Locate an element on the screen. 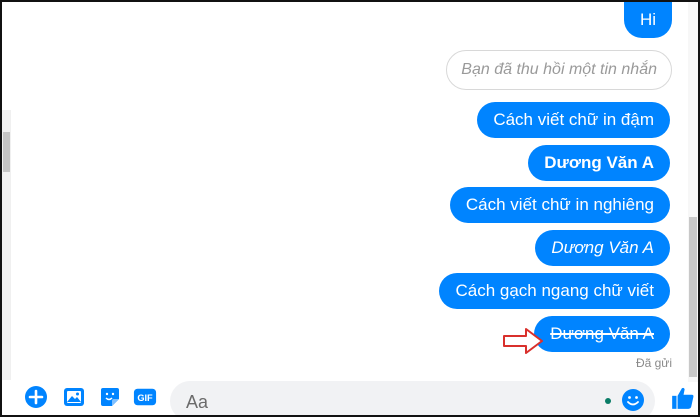 The width and height of the screenshot is (700, 417). message-bubble-strikethrough: Dương Văn A is located at coordinates (602, 334).